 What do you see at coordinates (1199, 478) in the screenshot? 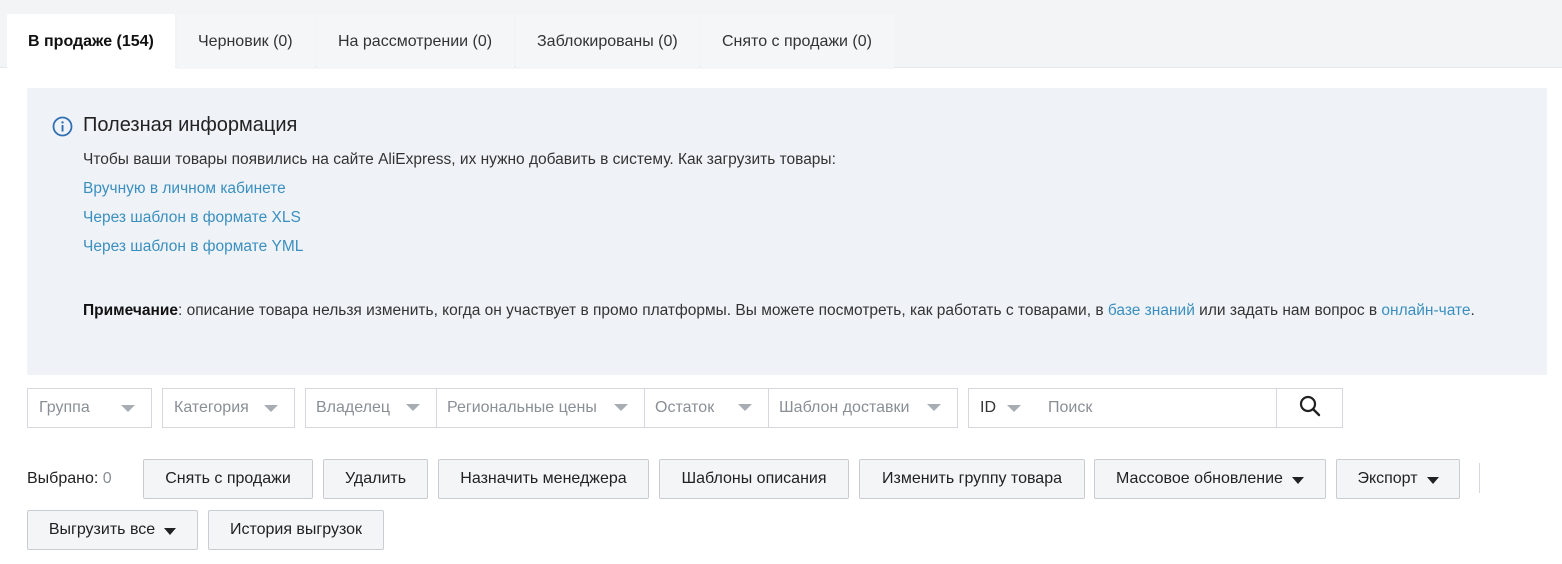
I see `bulk-update-label: Массовое обновление` at bounding box center [1199, 478].